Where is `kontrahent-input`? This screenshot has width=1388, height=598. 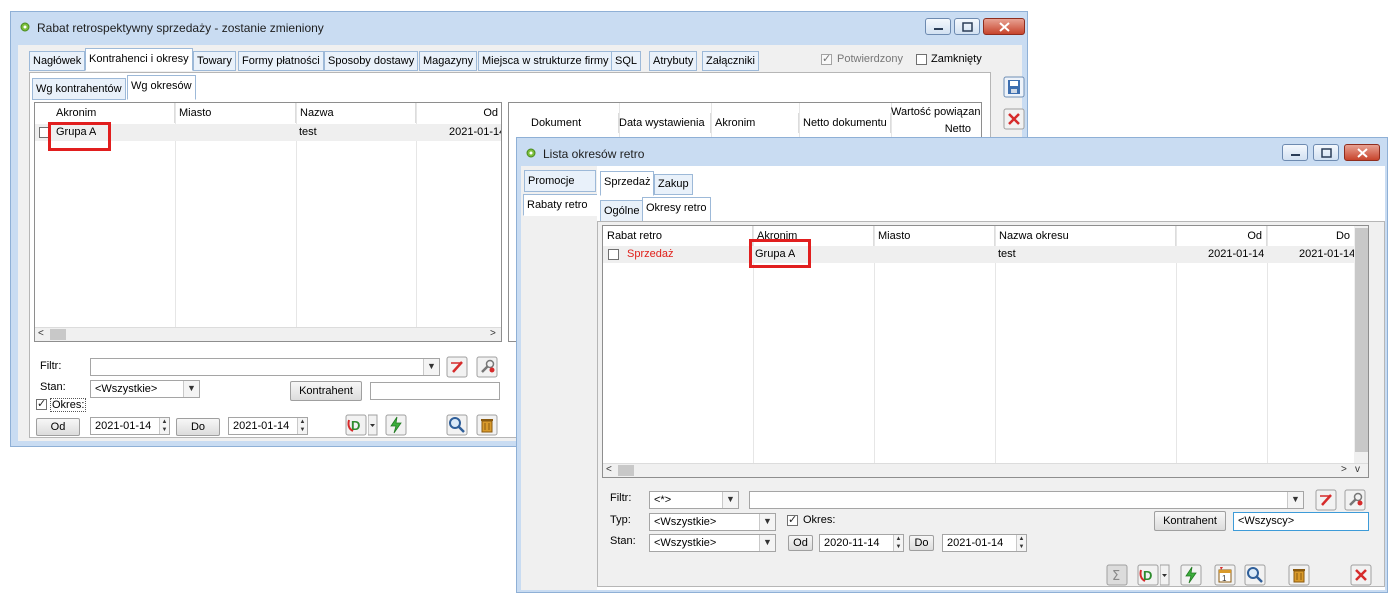 kontrahent-input is located at coordinates (435, 391).